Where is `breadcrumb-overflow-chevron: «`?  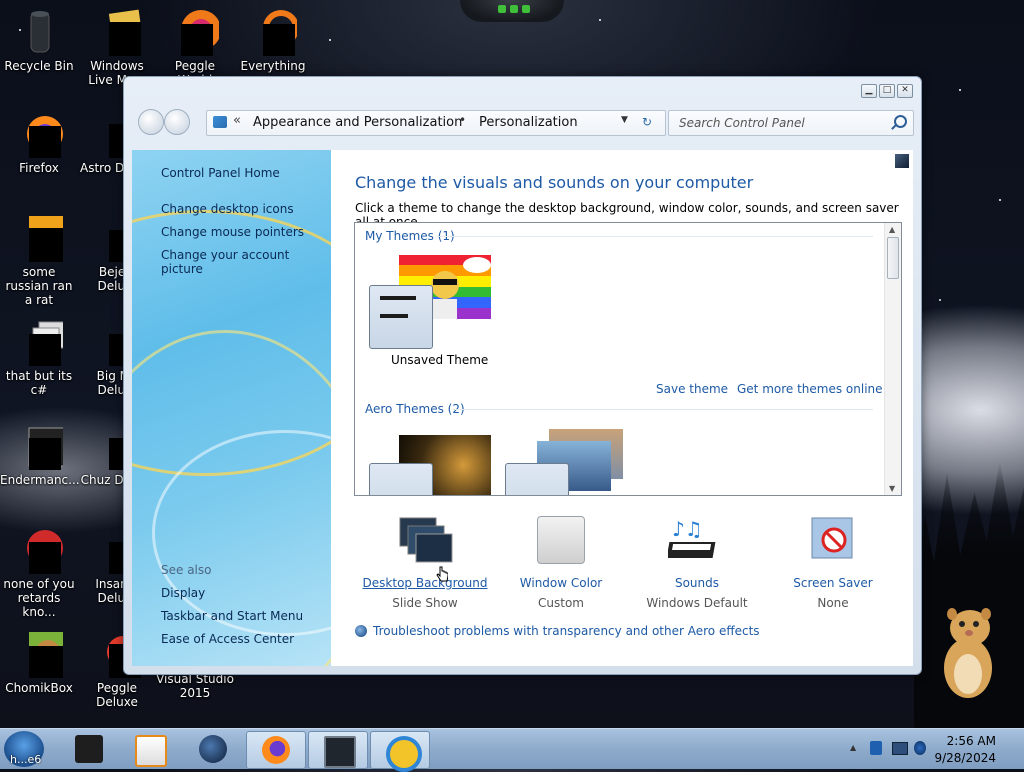
breadcrumb-overflow-chevron: « is located at coordinates (237, 120).